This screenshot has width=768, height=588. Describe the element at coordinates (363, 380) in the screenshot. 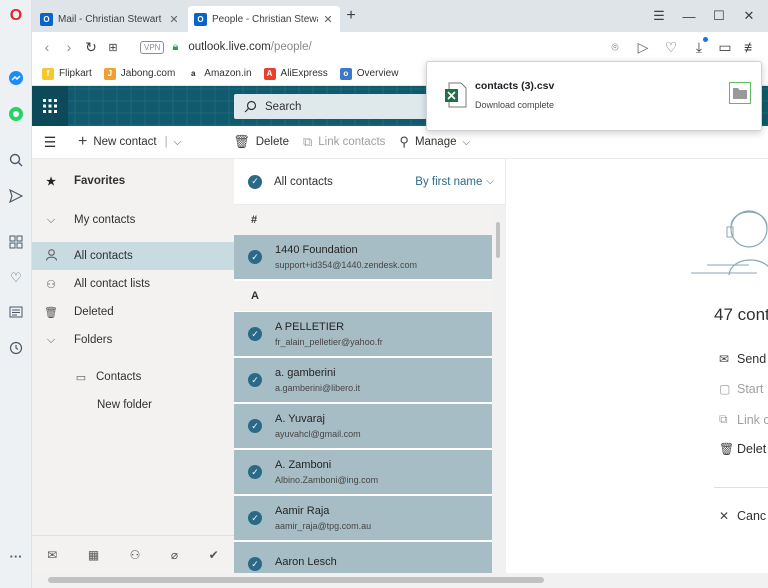

I see `contact-row: ✓ a. gamberini a.gamberini@libero.it` at that location.